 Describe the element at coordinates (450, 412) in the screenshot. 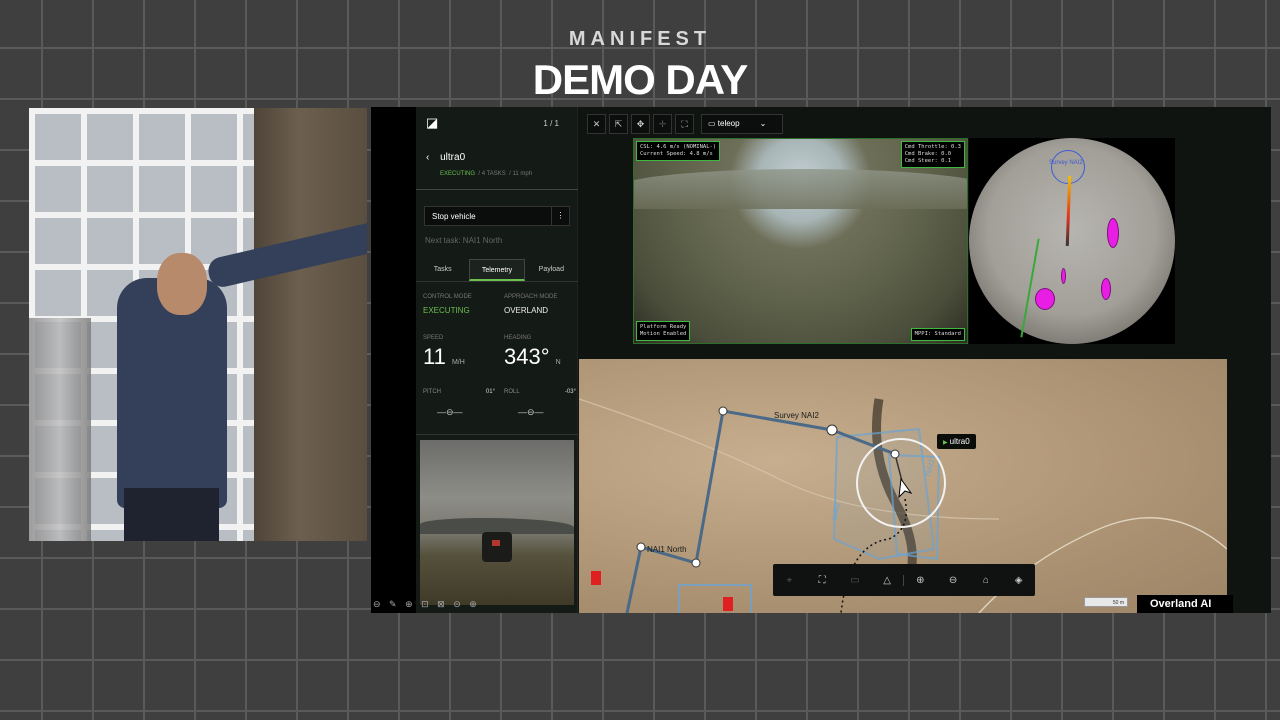

I see `pitch-indicator-icon: —⊖—` at that location.